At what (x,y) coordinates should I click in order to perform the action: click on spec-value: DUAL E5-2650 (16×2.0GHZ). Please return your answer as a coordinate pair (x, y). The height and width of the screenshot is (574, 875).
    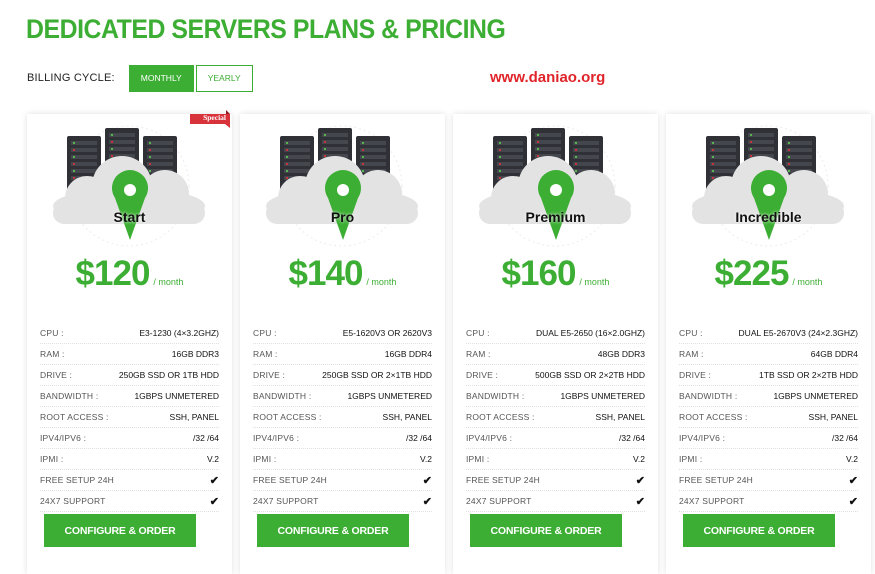
    Looking at the image, I should click on (590, 333).